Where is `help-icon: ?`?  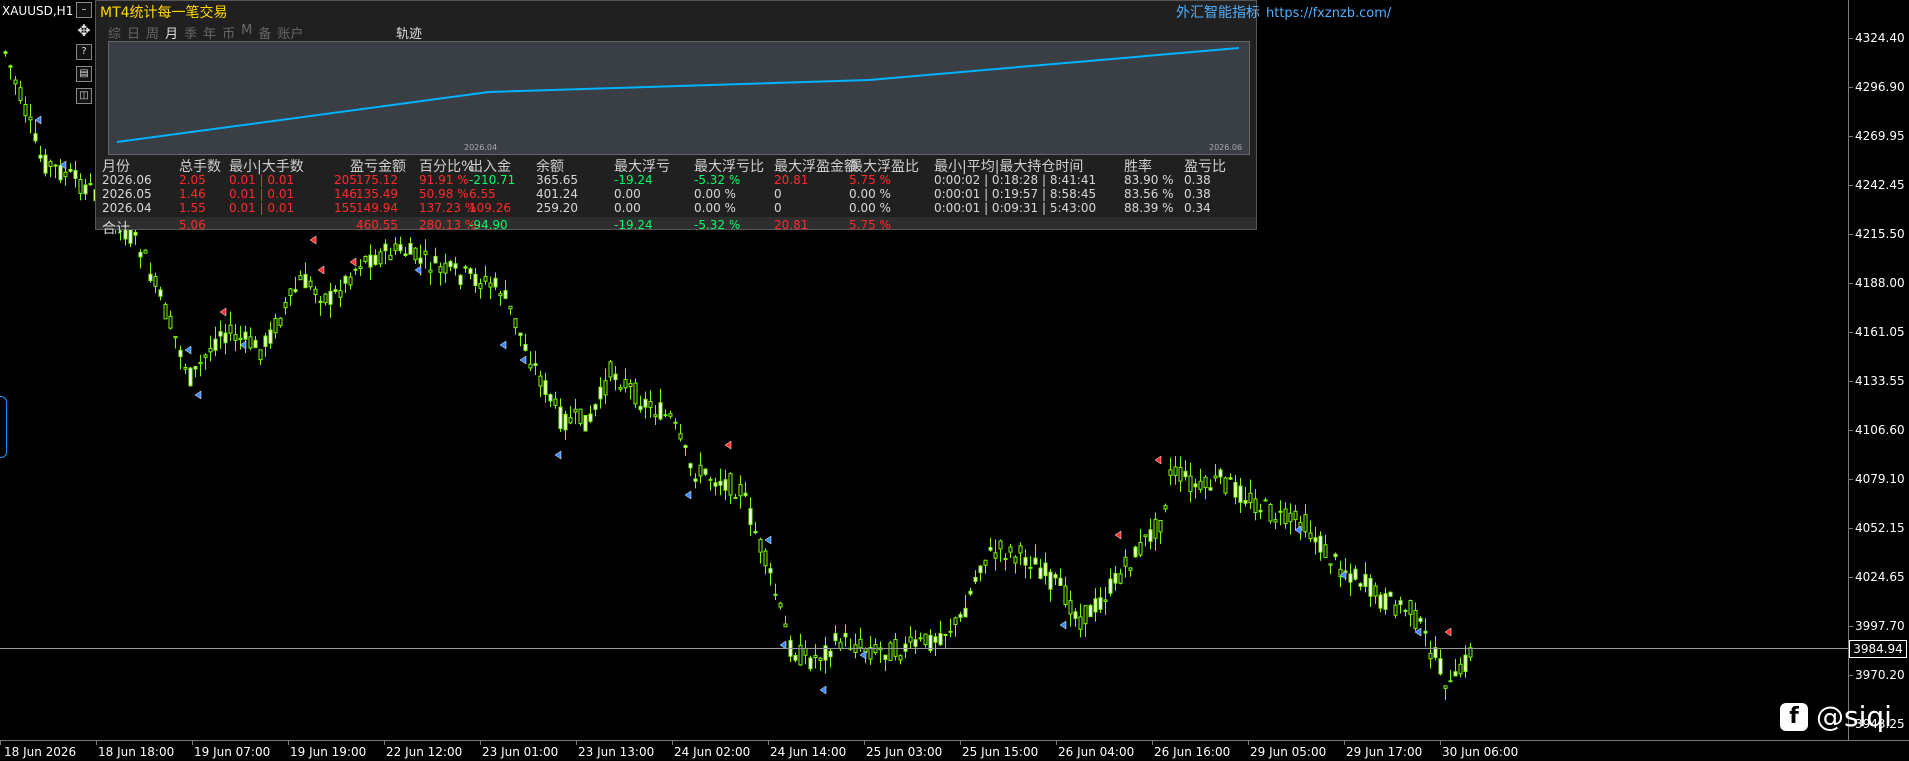
help-icon: ? is located at coordinates (84, 52).